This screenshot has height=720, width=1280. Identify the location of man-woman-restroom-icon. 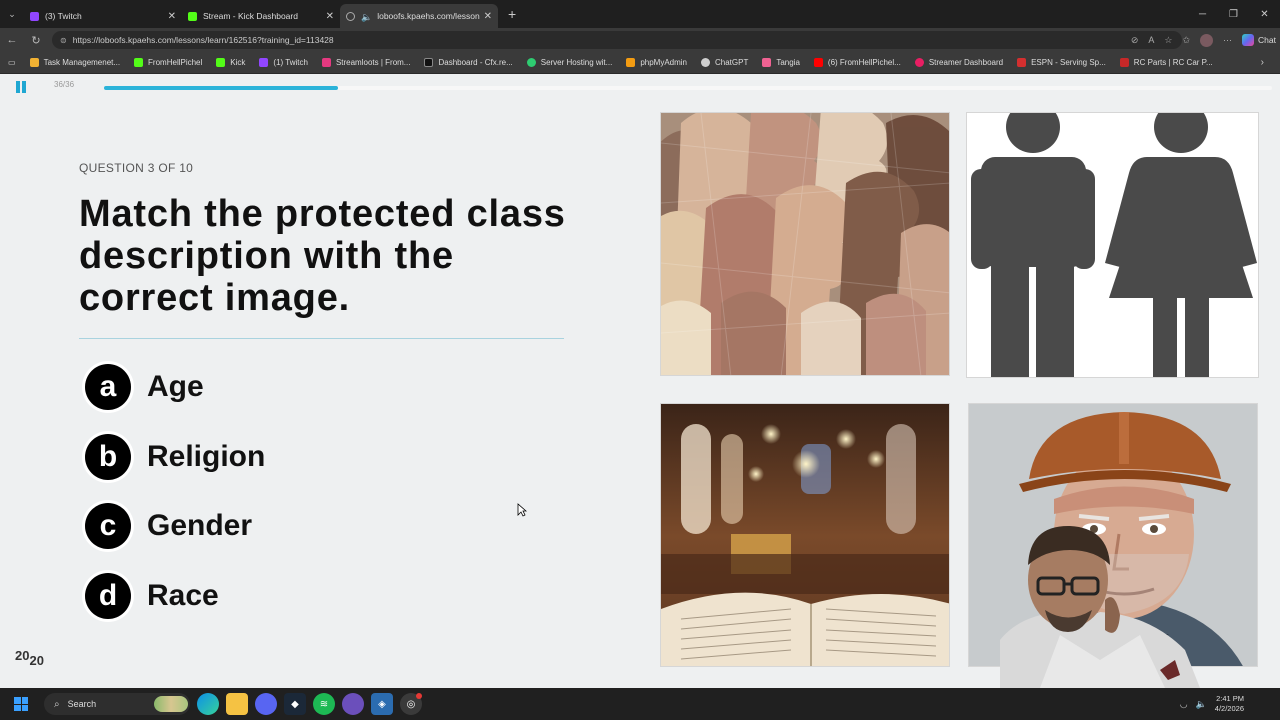
(1112, 245).